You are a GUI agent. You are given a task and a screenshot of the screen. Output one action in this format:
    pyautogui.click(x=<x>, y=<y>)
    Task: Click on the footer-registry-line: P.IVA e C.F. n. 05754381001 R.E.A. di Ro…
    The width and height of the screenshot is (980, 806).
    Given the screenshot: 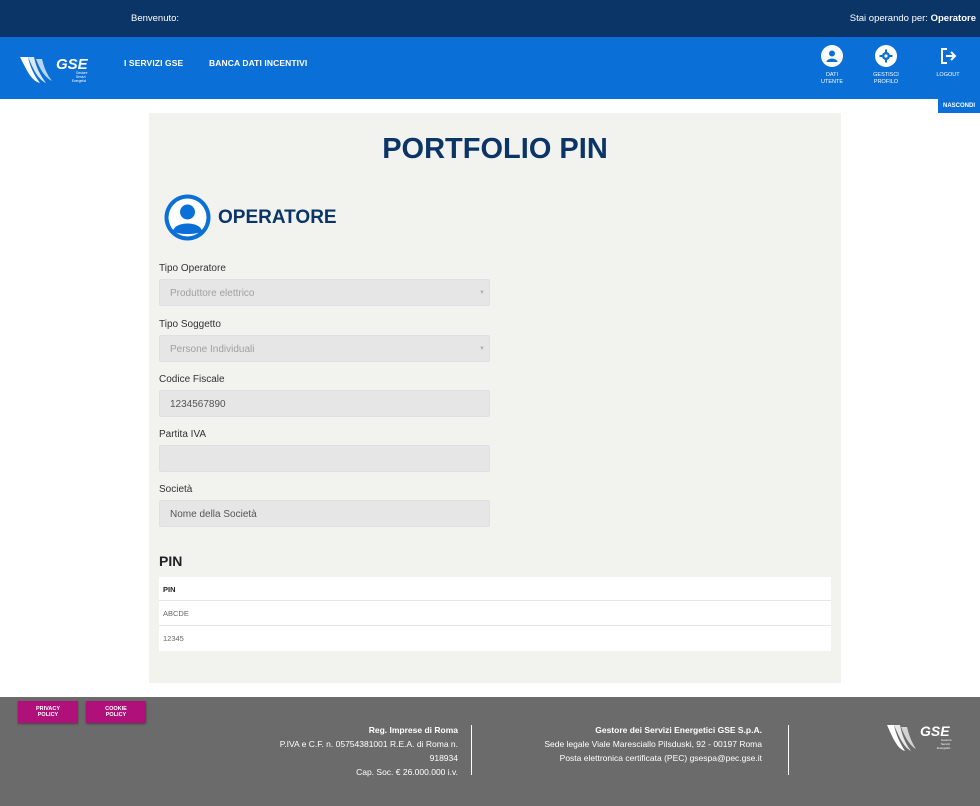 What is the action you would take?
    pyautogui.click(x=368, y=744)
    